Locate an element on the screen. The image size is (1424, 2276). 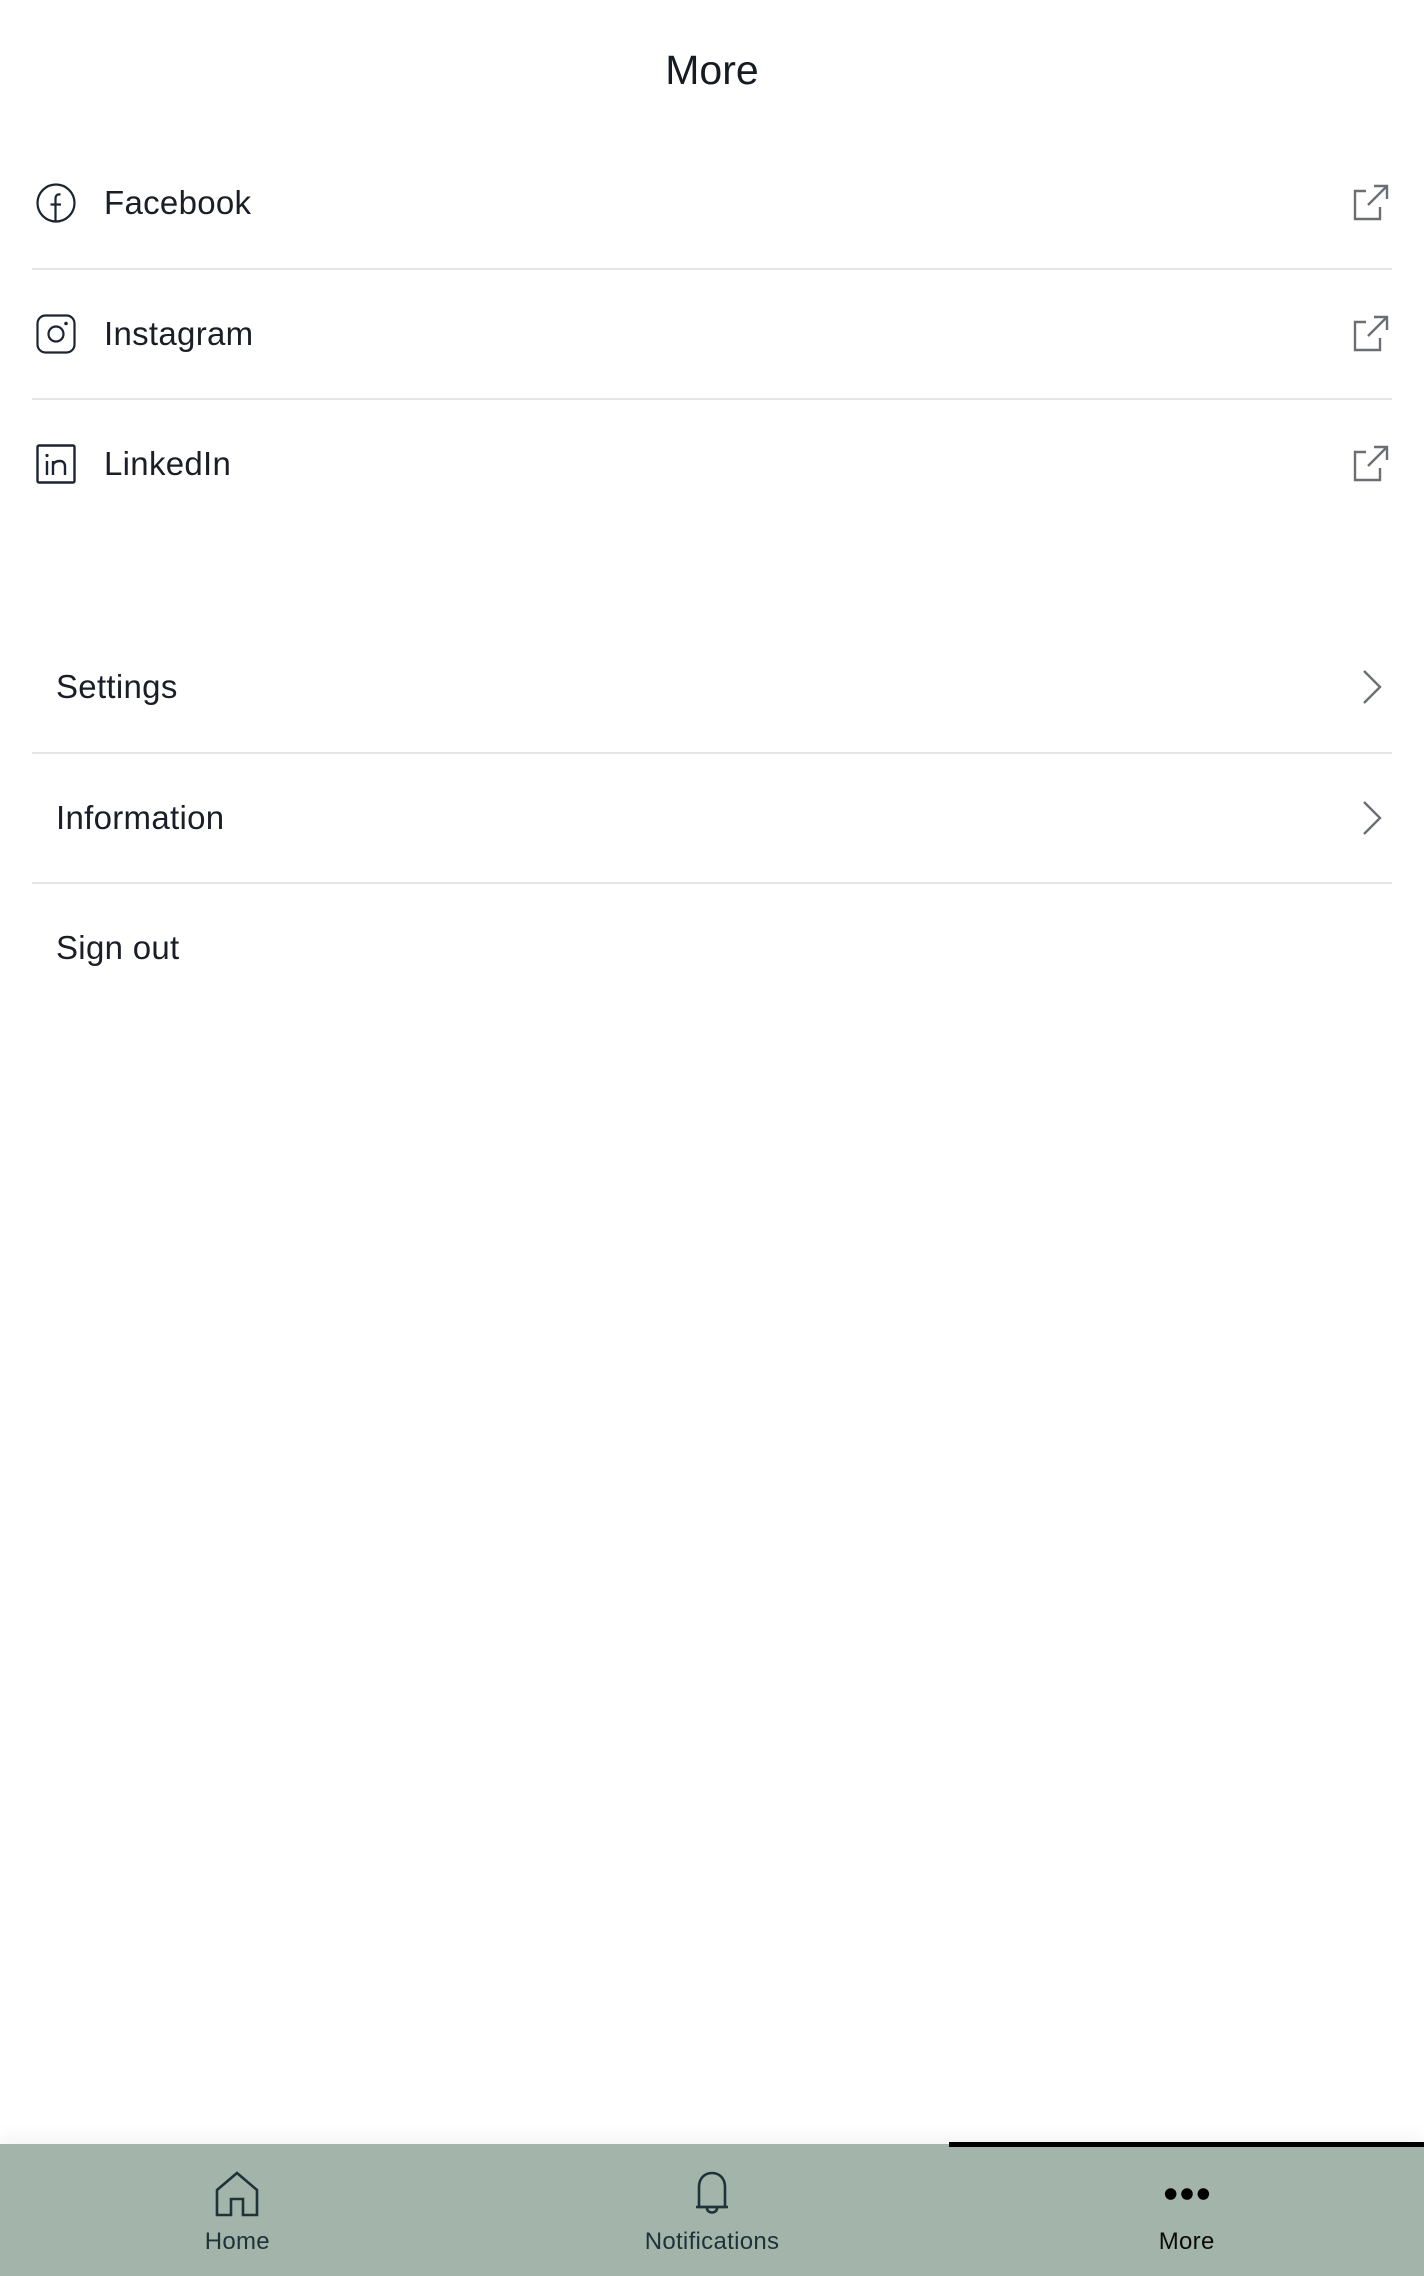
nav-tab-notifications: Notifications is located at coordinates (712, 2210).